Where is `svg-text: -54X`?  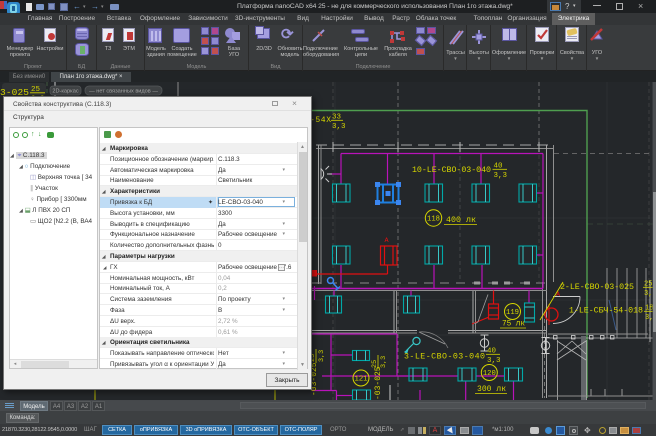 svg-text: -54X is located at coordinates (320, 120).